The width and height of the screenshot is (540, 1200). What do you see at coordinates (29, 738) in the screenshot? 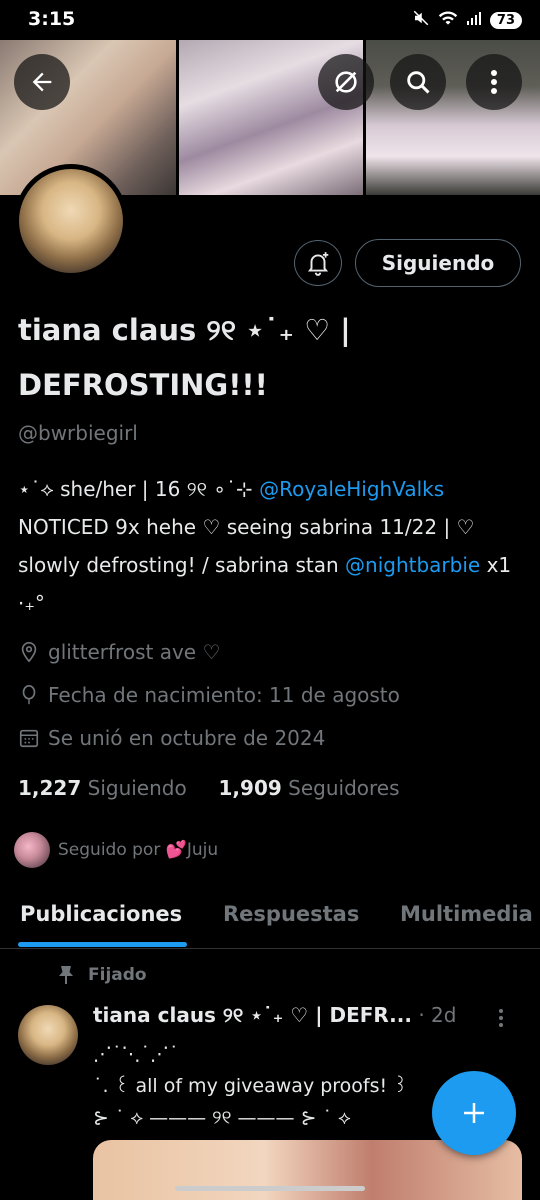
I see `calendar-icon` at bounding box center [29, 738].